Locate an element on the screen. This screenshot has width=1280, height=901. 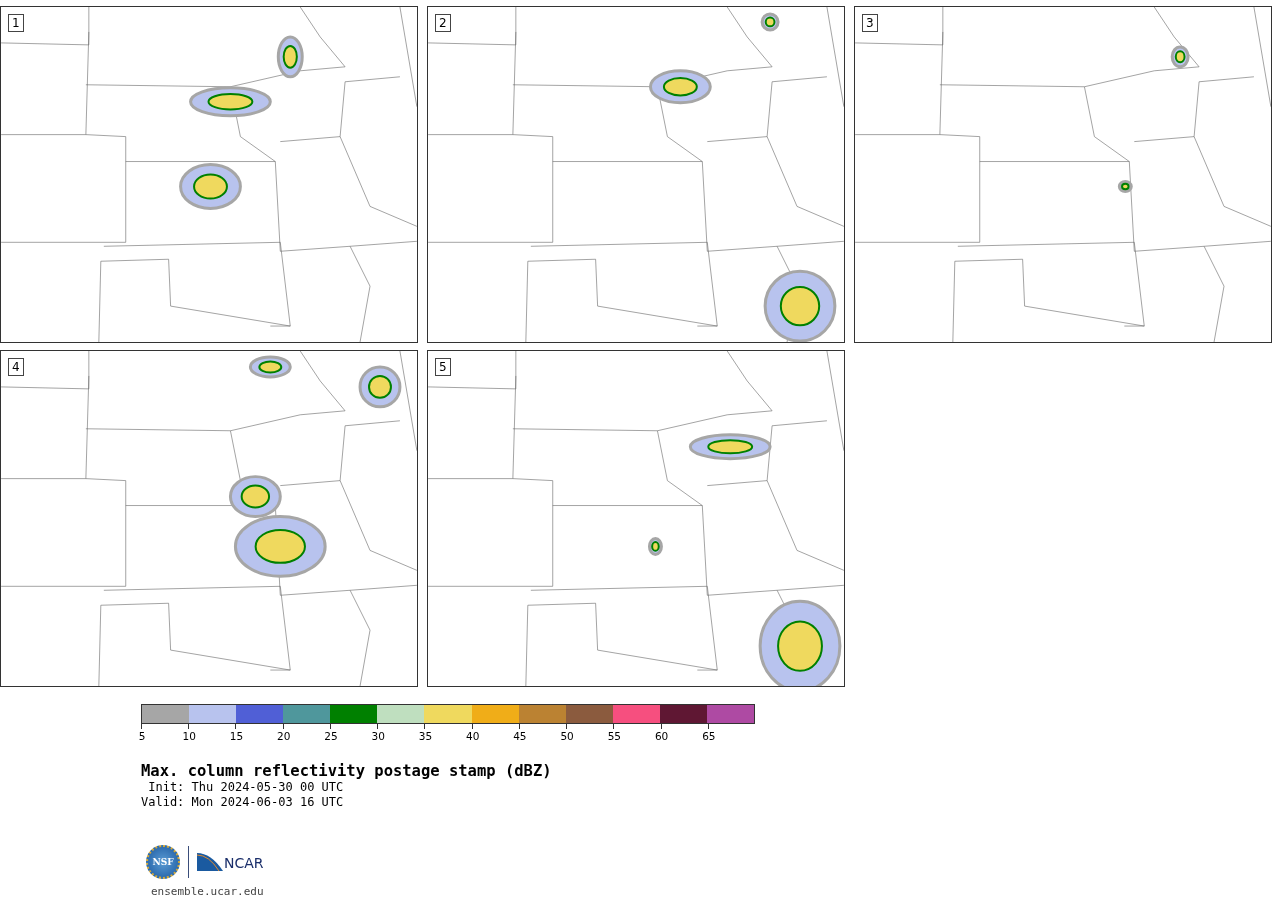
tick-label: 40 is located at coordinates (472, 736).